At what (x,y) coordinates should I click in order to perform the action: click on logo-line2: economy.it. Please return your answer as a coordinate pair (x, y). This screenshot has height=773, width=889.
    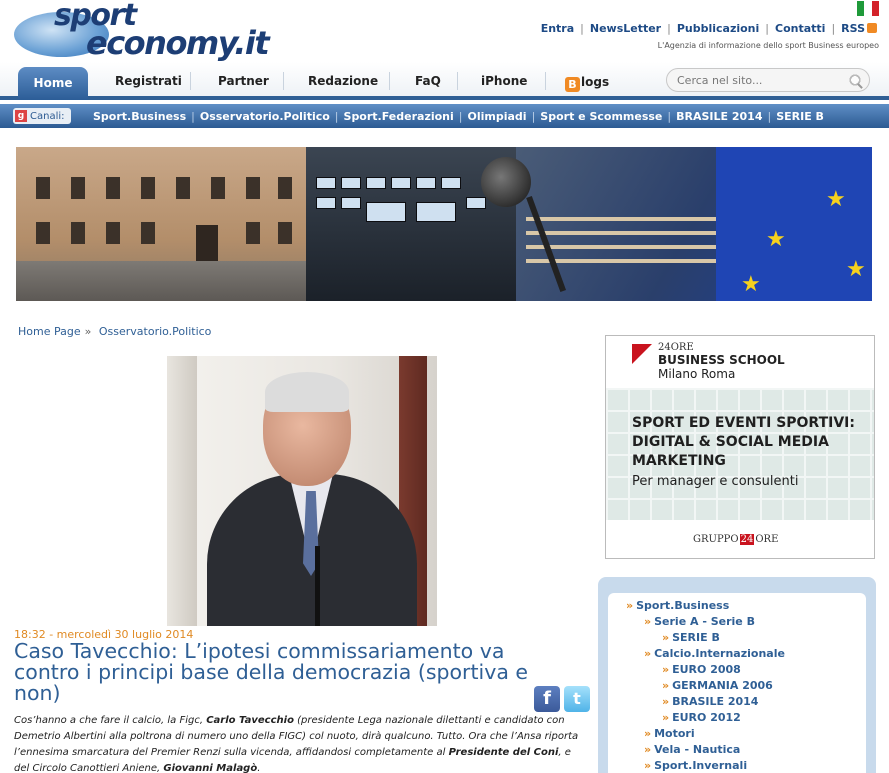
    Looking at the image, I should click on (178, 43).